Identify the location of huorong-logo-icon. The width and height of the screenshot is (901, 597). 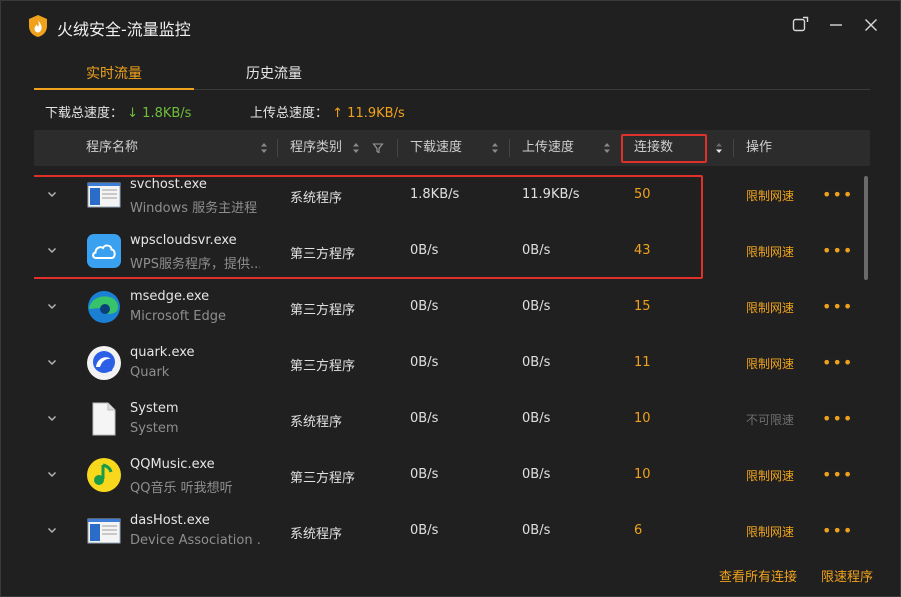
(38, 26).